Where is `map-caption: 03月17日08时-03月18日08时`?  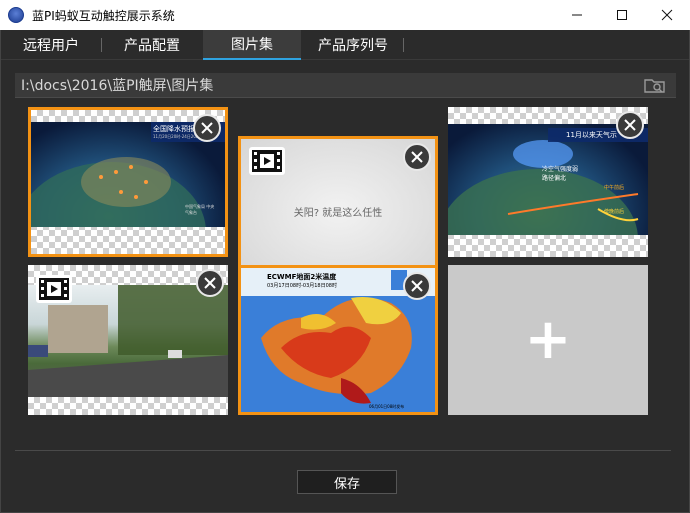
map-caption: 03月17日08时-03月18日08时 is located at coordinates (302, 286).